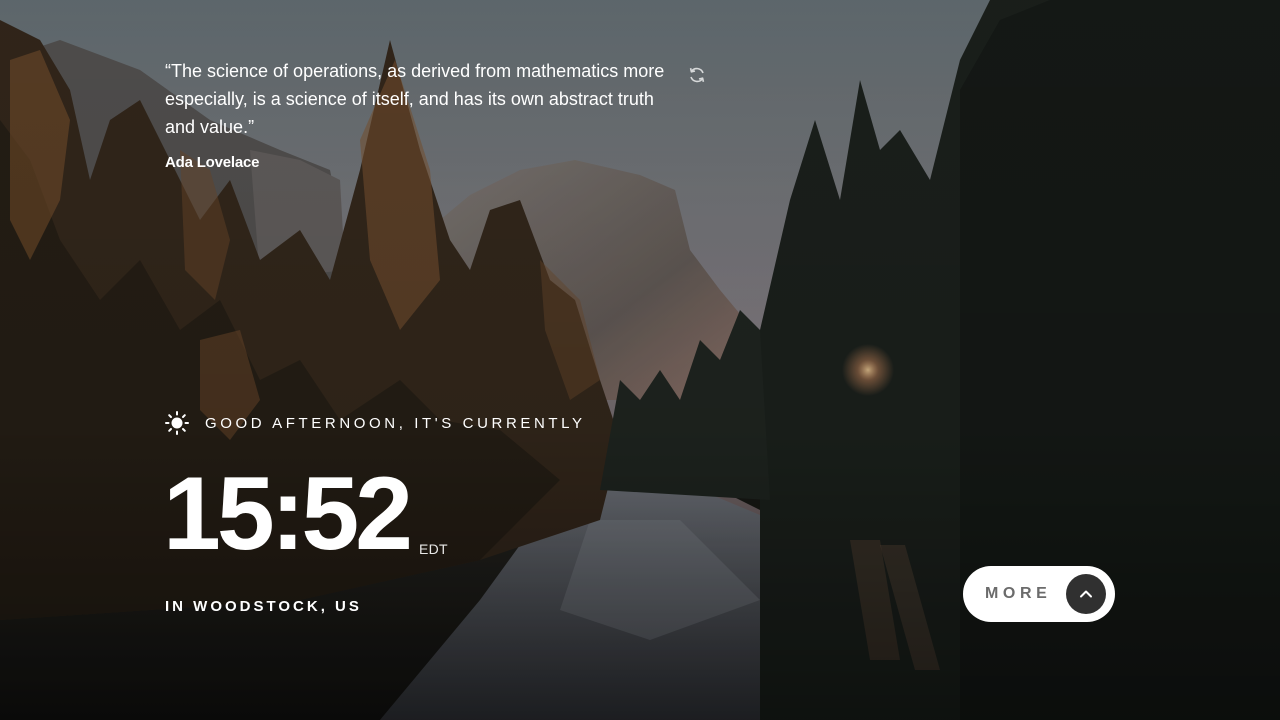 This screenshot has width=1280, height=720. I want to click on clock-timezone: EDT, so click(433, 549).